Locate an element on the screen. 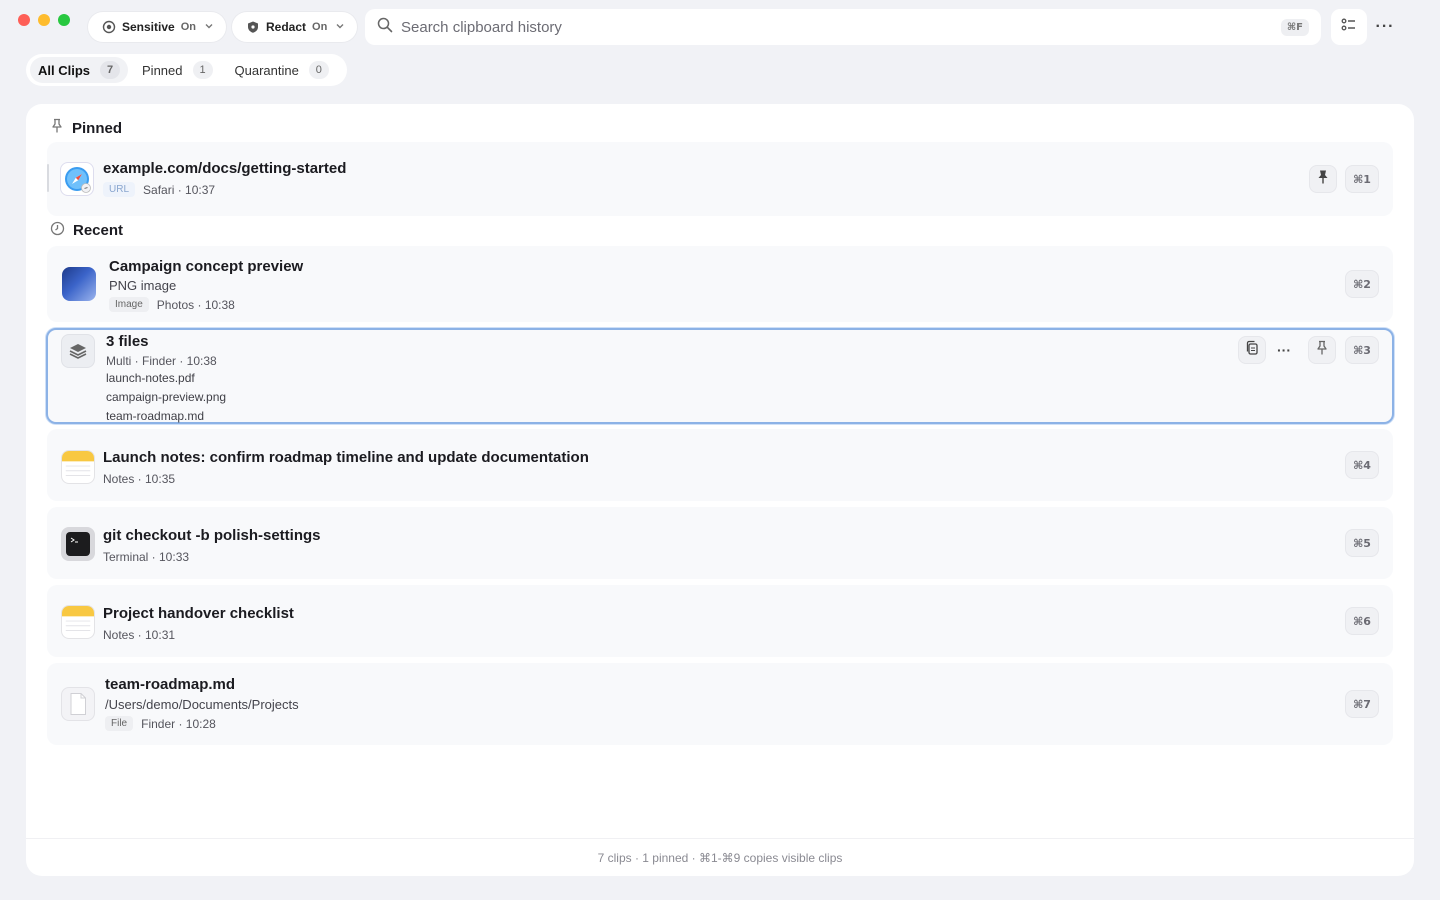 The image size is (1440, 900). stack-icon is located at coordinates (78, 351).